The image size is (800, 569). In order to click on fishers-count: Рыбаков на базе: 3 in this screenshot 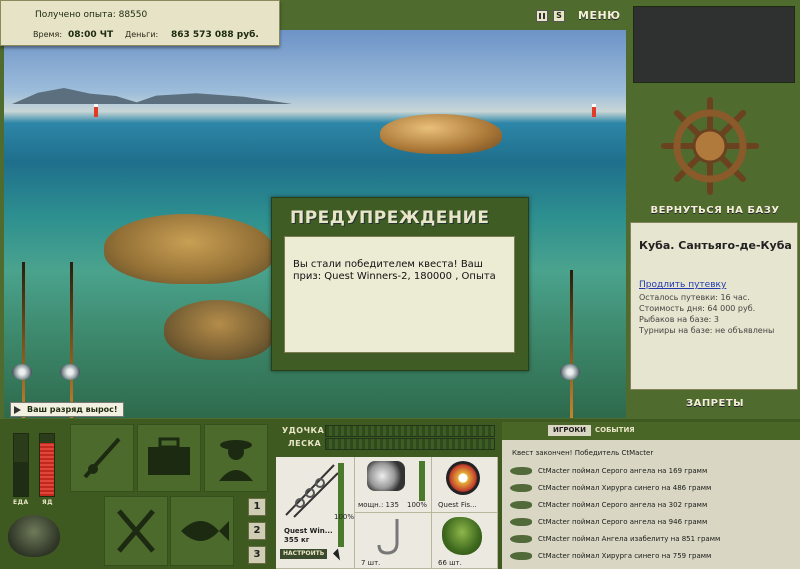, I will do `click(679, 319)`.